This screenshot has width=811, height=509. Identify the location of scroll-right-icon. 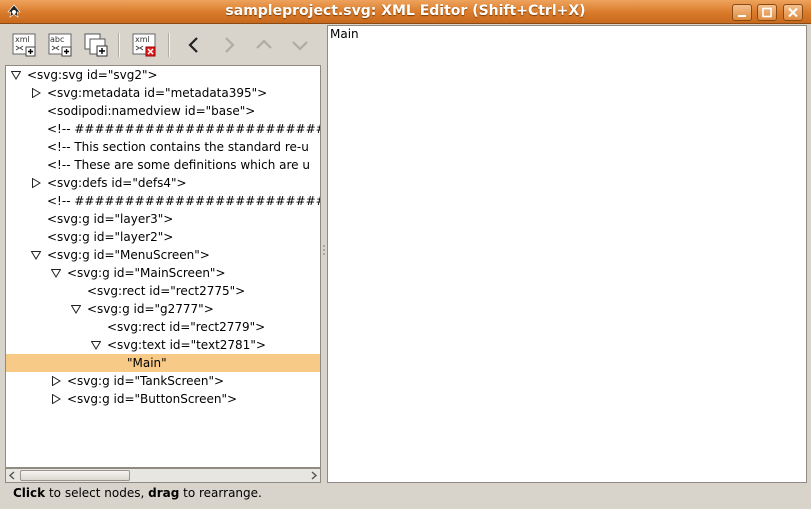
(313, 475).